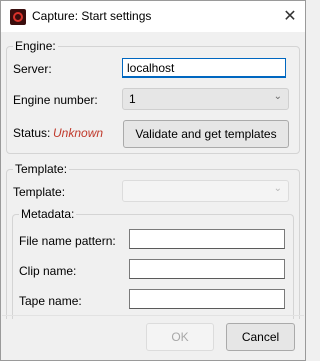 This screenshot has height=361, width=320. What do you see at coordinates (206, 134) in the screenshot?
I see `validate-button: Validate and get templates` at bounding box center [206, 134].